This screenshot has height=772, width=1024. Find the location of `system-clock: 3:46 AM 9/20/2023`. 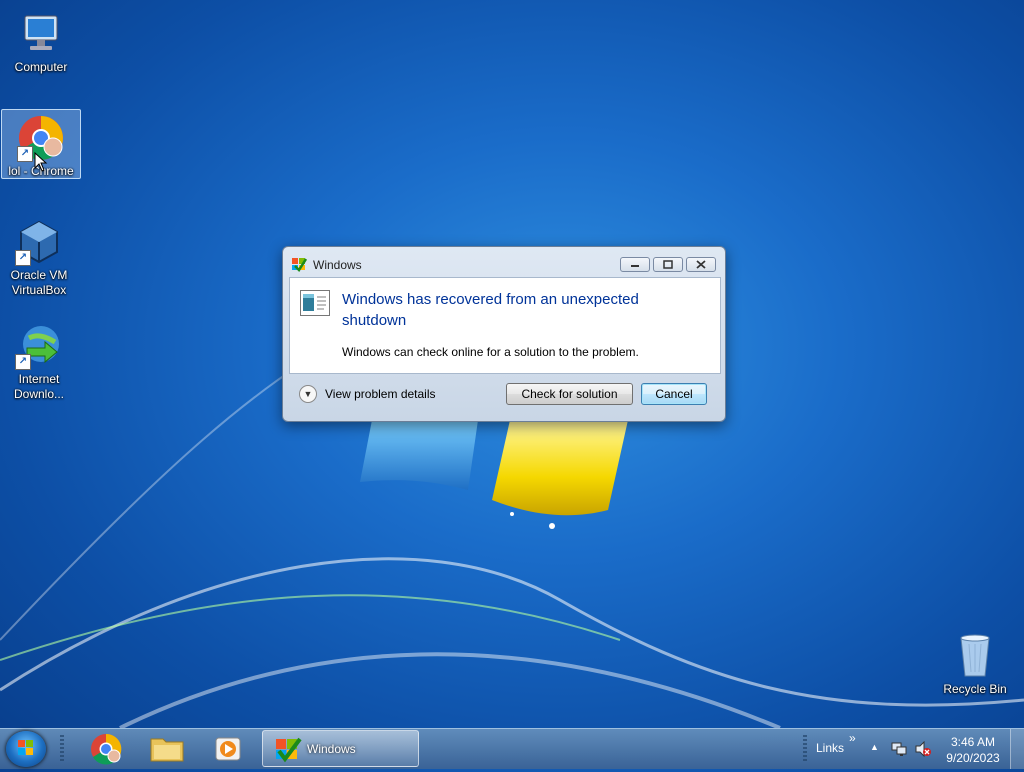

system-clock: 3:46 AM 9/20/2023 is located at coordinates (973, 750).